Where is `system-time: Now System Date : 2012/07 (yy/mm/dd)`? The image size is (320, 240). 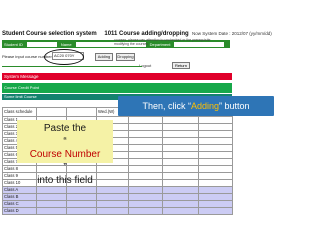 system-time: Now System Date : 2012/07 (yy/mm/dd) is located at coordinates (232, 33).